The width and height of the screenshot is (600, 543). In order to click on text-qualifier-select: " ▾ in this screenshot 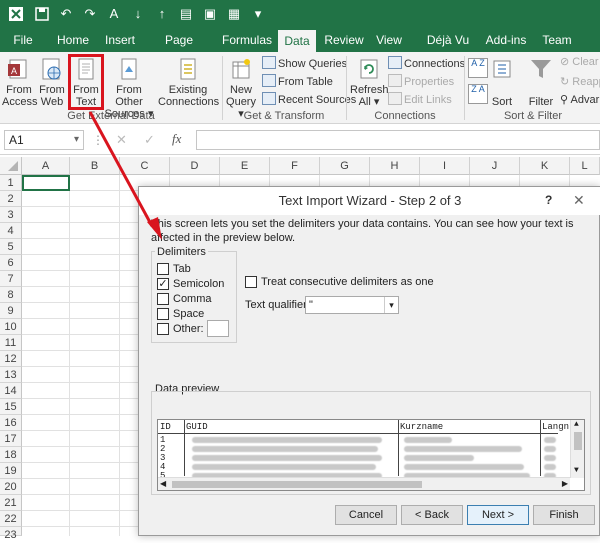, I will do `click(352, 305)`.